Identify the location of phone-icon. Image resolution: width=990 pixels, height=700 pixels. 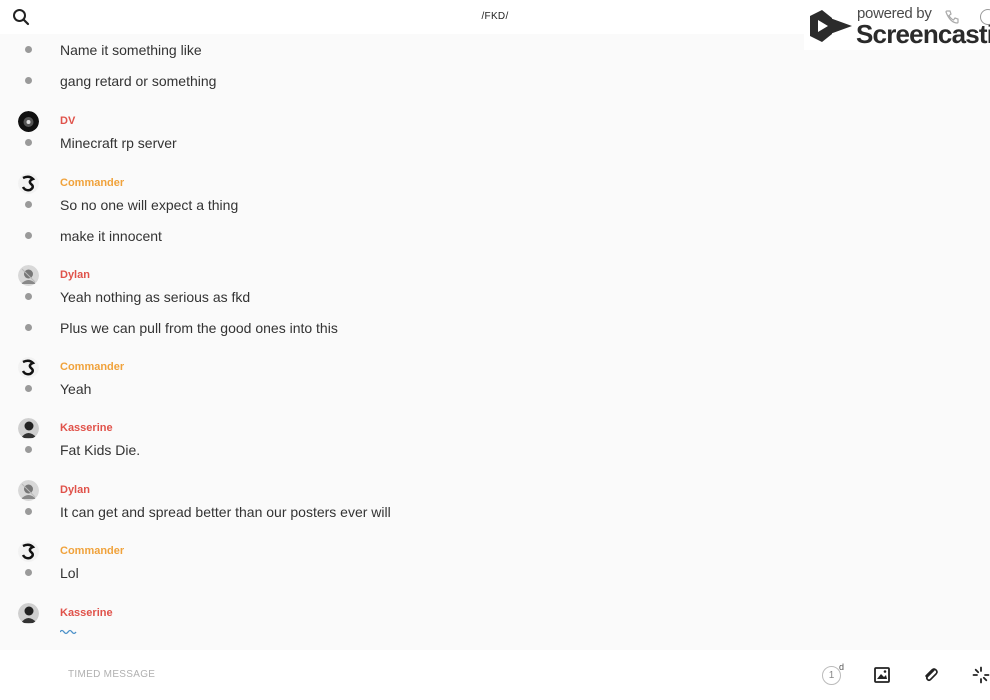
(952, 17).